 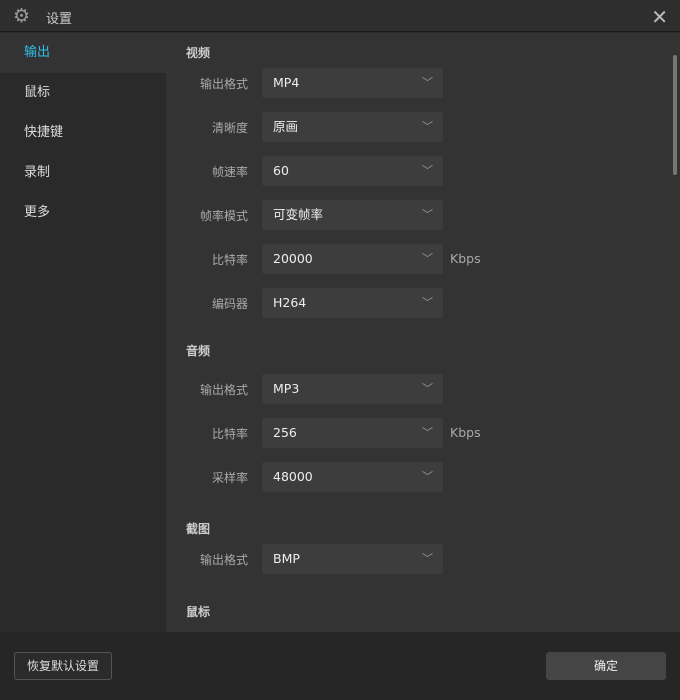 What do you see at coordinates (340, 666) in the screenshot?
I see `footer: 恢复默认设置 确定` at bounding box center [340, 666].